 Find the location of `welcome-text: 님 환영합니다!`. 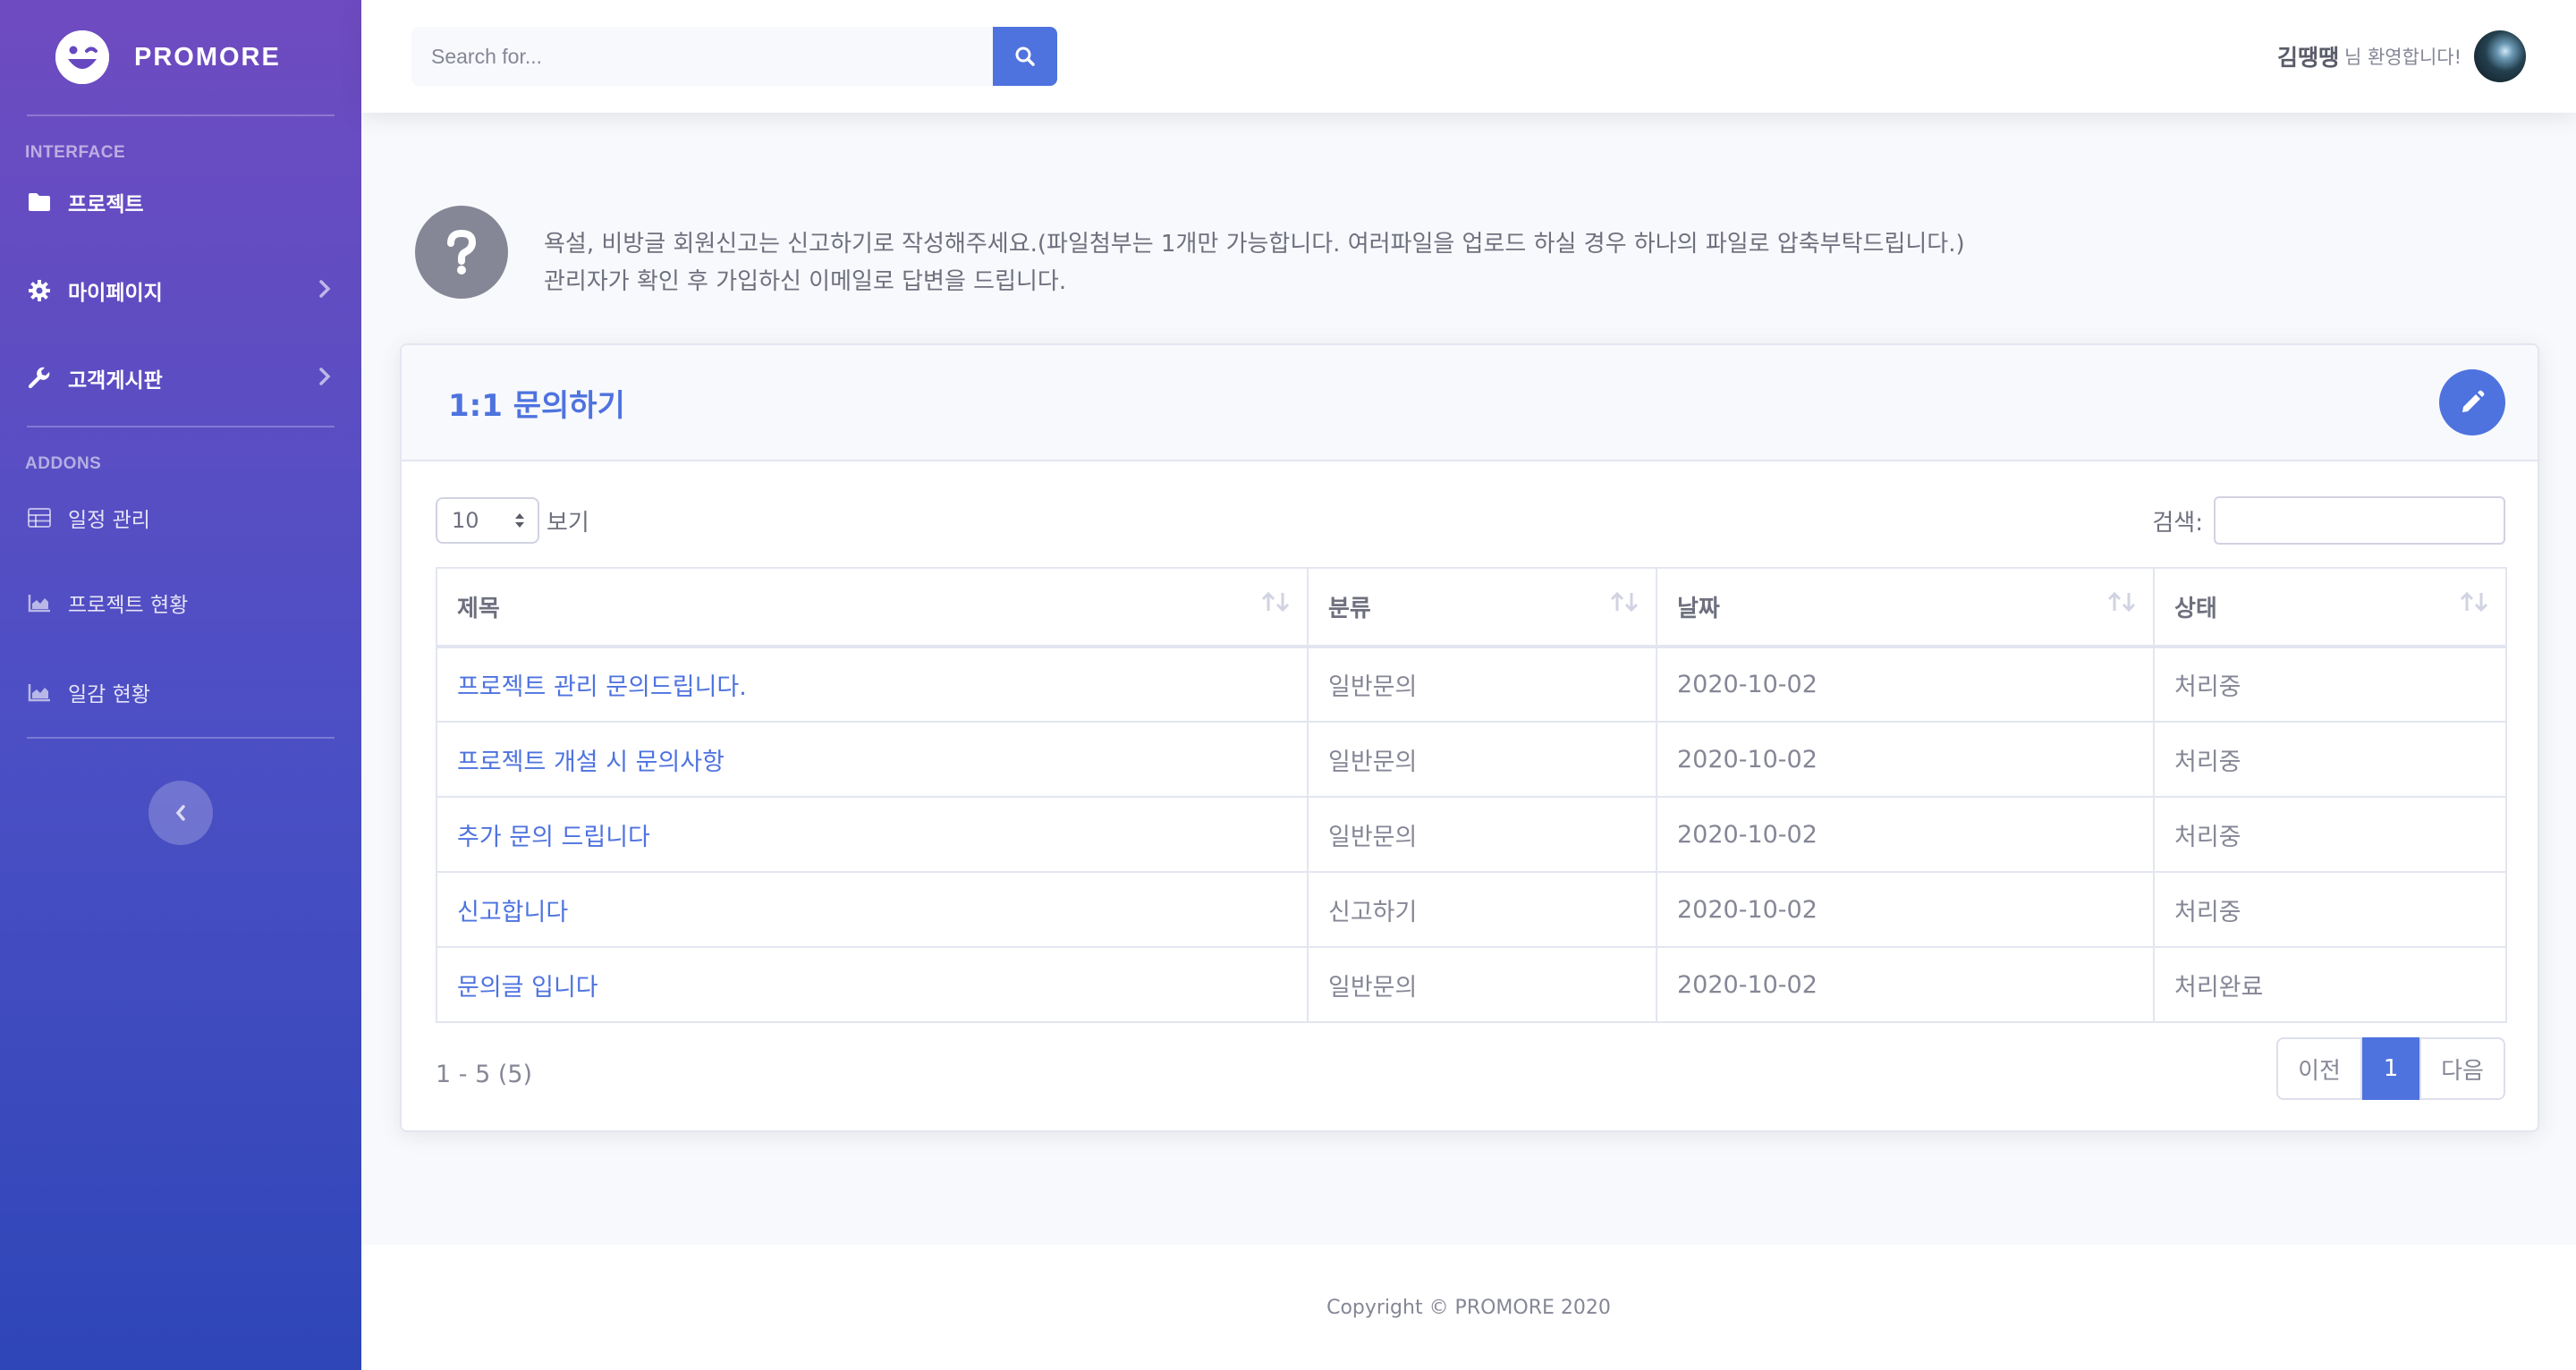

welcome-text: 님 환영합니다! is located at coordinates (2402, 57).